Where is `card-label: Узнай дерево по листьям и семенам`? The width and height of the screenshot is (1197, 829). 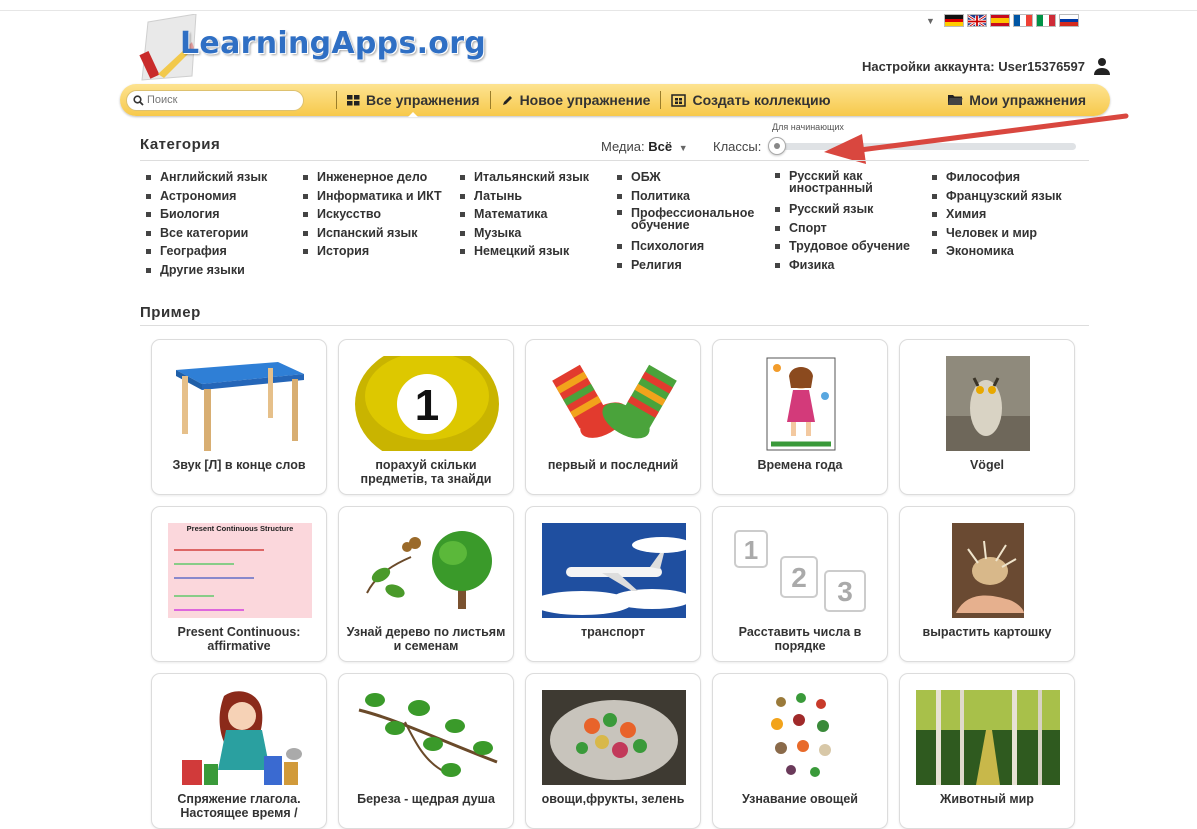
card-label: Узнай дерево по листьям и семенам is located at coordinates (426, 639).